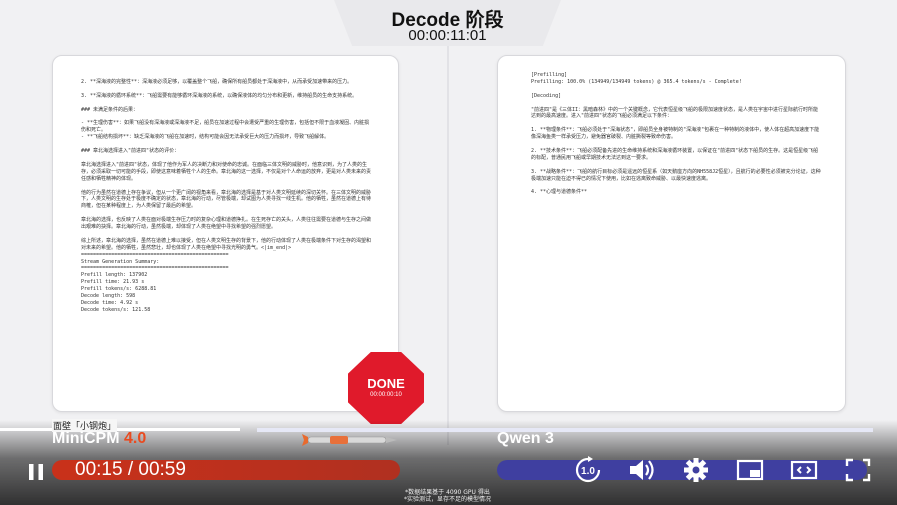 The height and width of the screenshot is (505, 897). Describe the element at coordinates (349, 440) in the screenshot. I see `rocket-icon` at that location.